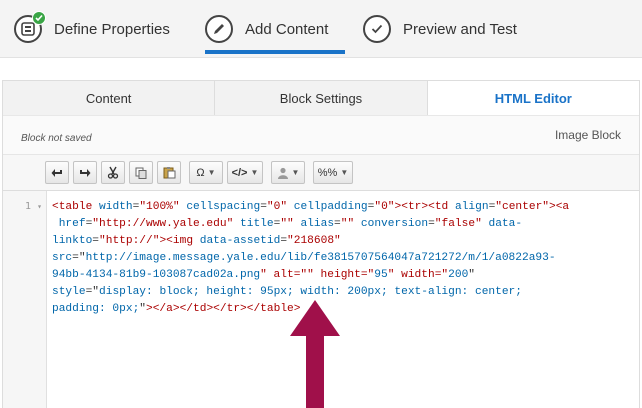  I want to click on check-circle-icon, so click(377, 29).